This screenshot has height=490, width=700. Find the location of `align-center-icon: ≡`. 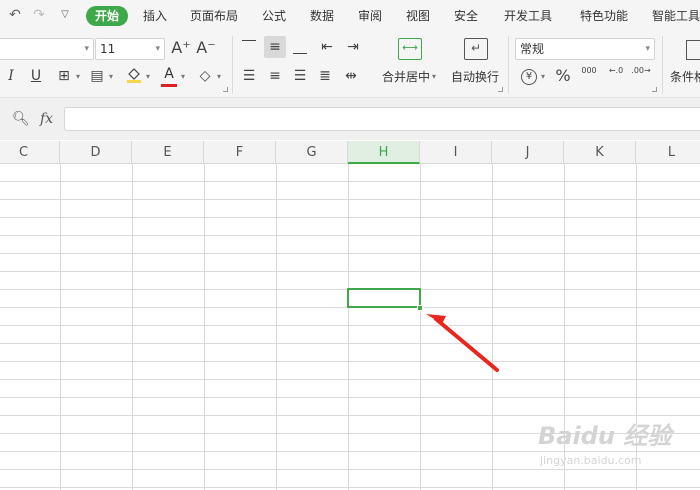

align-center-icon: ≡ is located at coordinates (275, 76).